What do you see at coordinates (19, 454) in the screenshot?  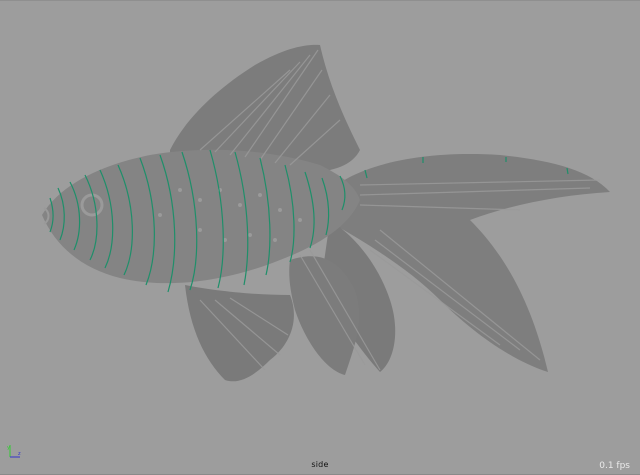 I see `svg-text: z` at bounding box center [19, 454].